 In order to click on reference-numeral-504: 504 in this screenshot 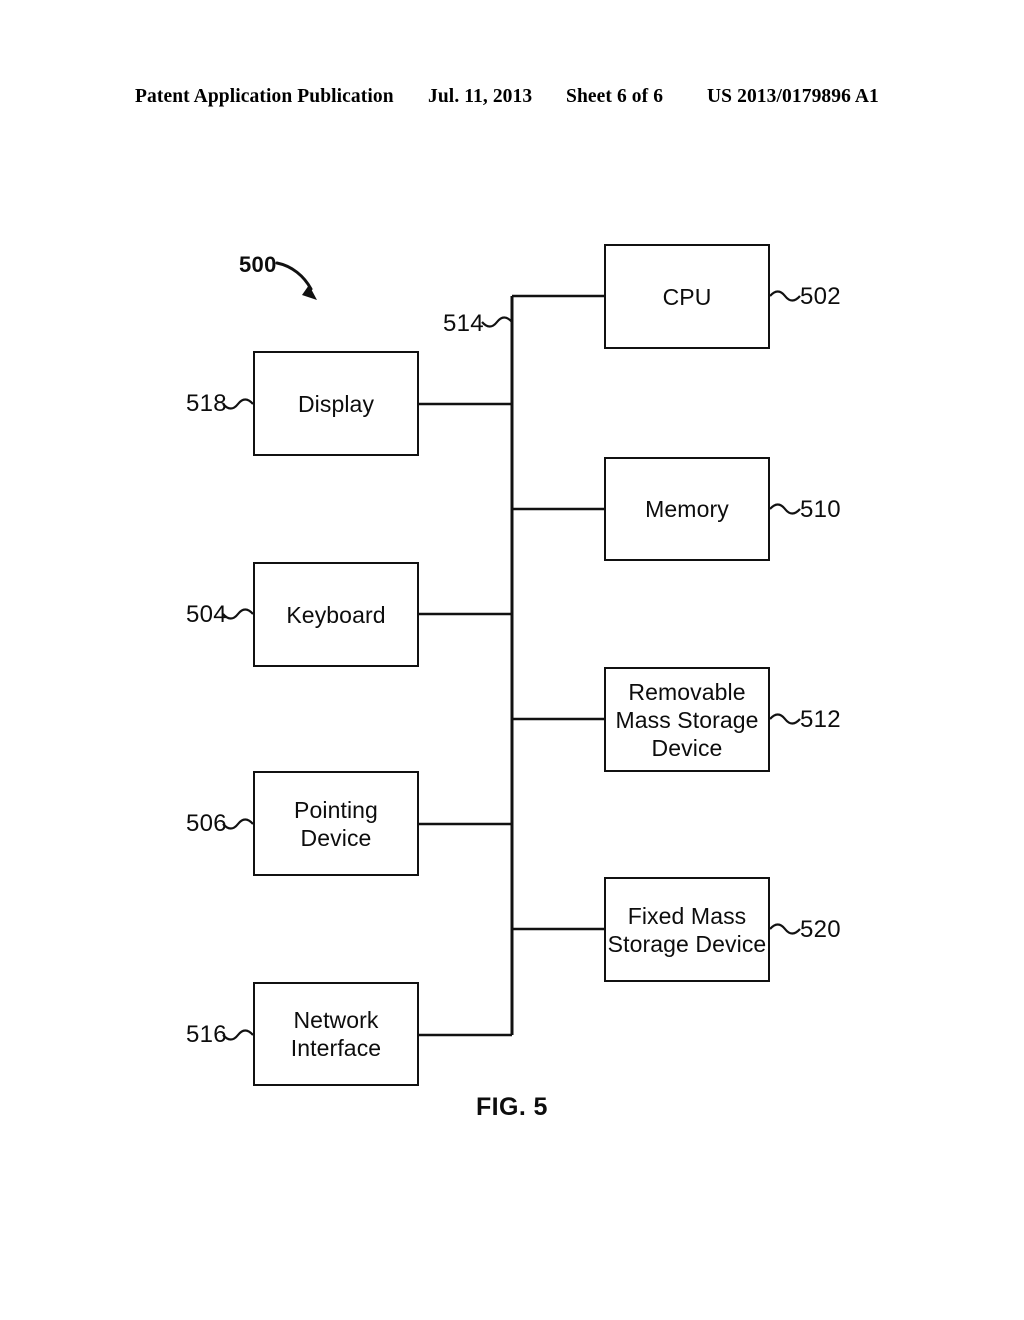, I will do `click(206, 614)`.